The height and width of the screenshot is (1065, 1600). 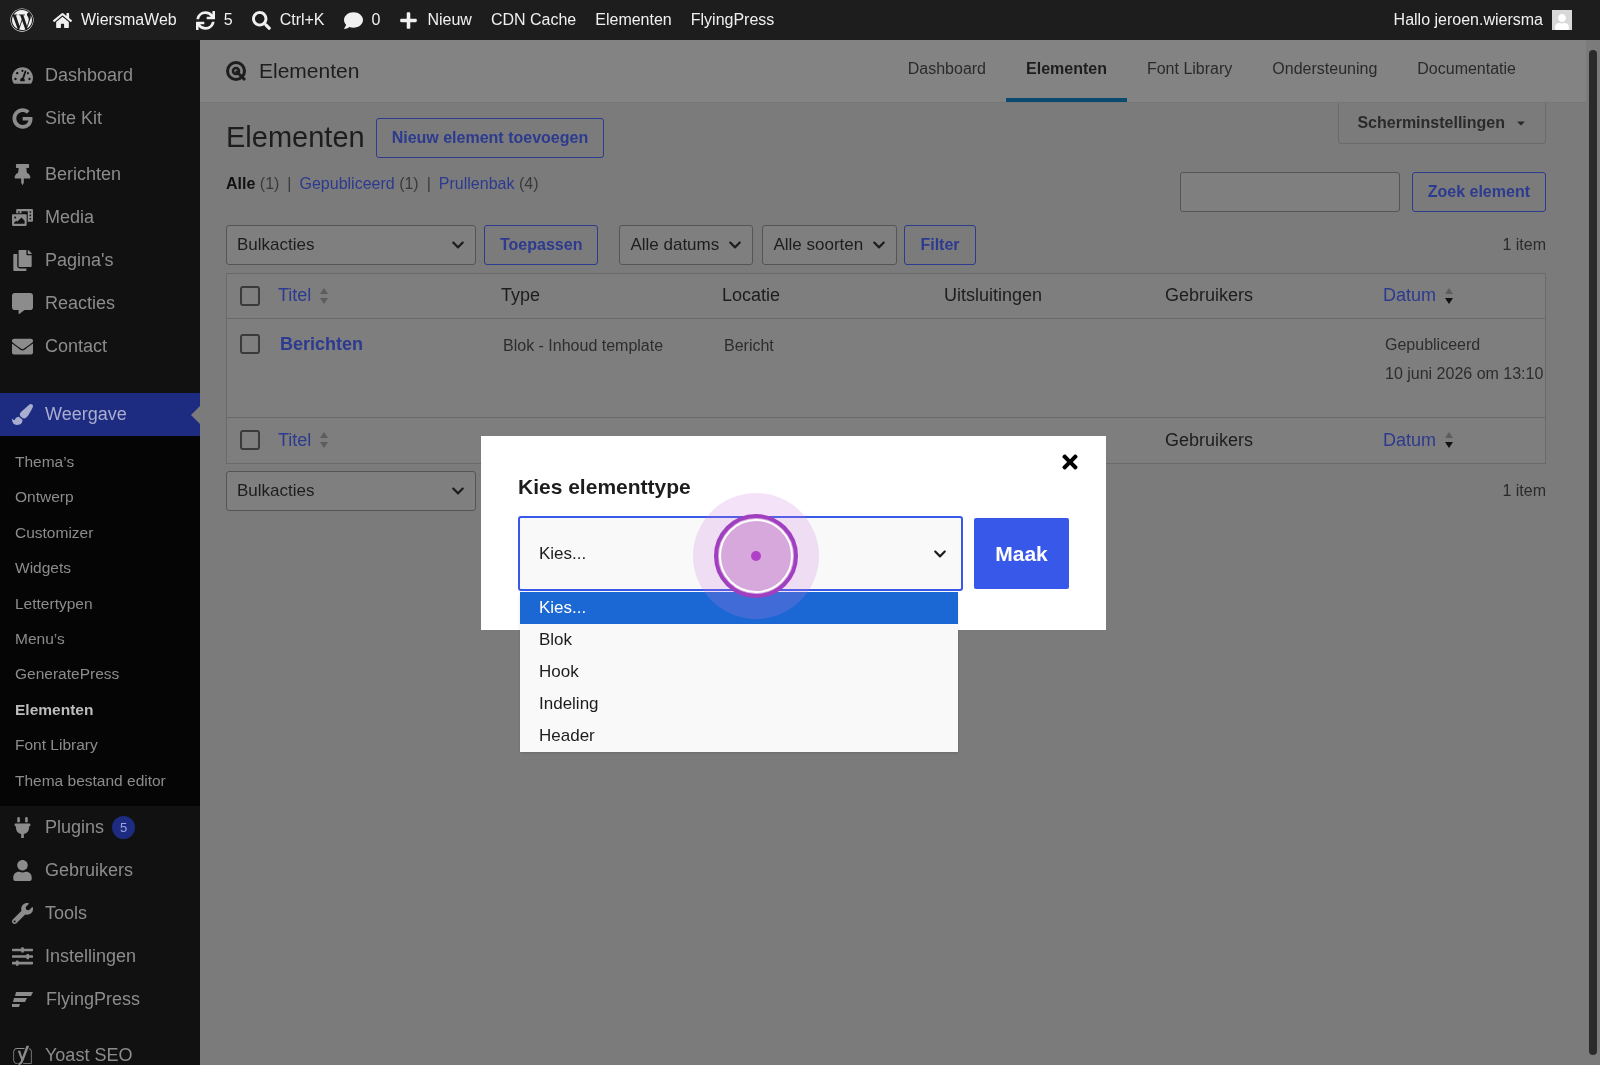 What do you see at coordinates (23, 999) in the screenshot?
I see `speed-lines-icon` at bounding box center [23, 999].